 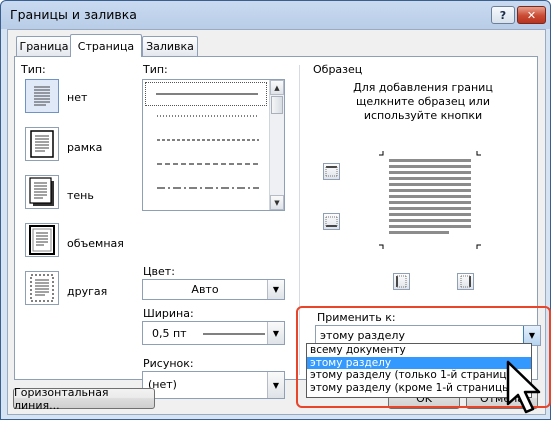 What do you see at coordinates (168, 313) in the screenshot?
I see `width-label: Ширина:` at bounding box center [168, 313].